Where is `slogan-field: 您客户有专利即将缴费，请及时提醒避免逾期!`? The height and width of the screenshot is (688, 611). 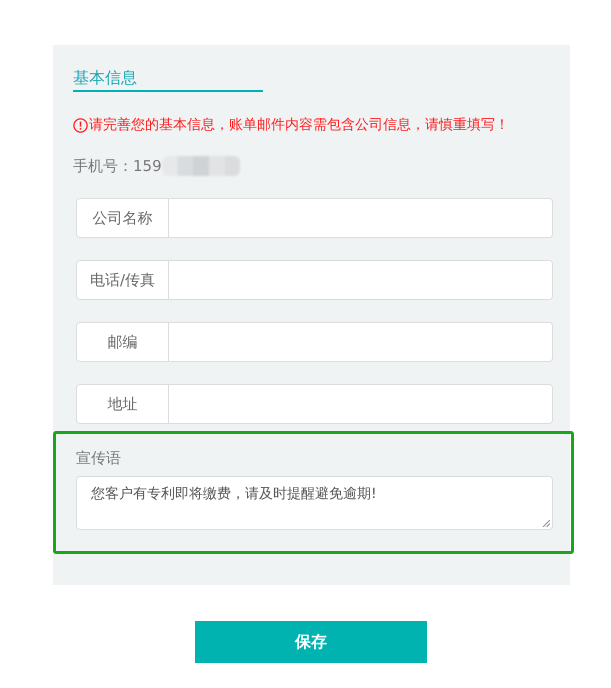
slogan-field: 您客户有专利即将缴费，请及时提醒避免逾期! is located at coordinates (314, 503).